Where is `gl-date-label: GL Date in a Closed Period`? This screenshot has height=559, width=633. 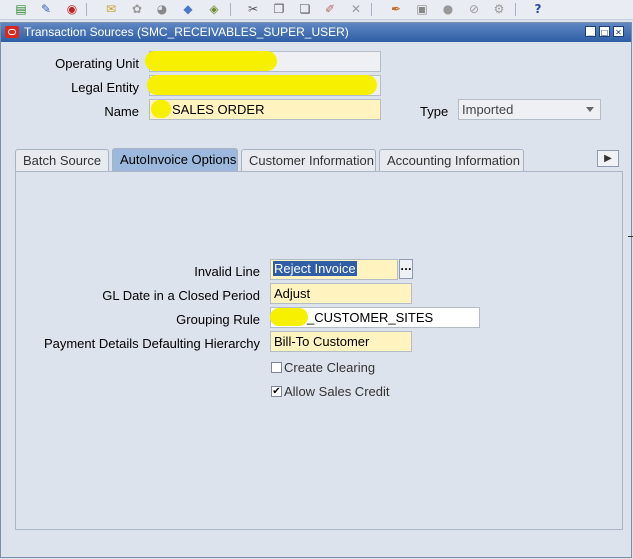 gl-date-label: GL Date in a Closed Period is located at coordinates (181, 295).